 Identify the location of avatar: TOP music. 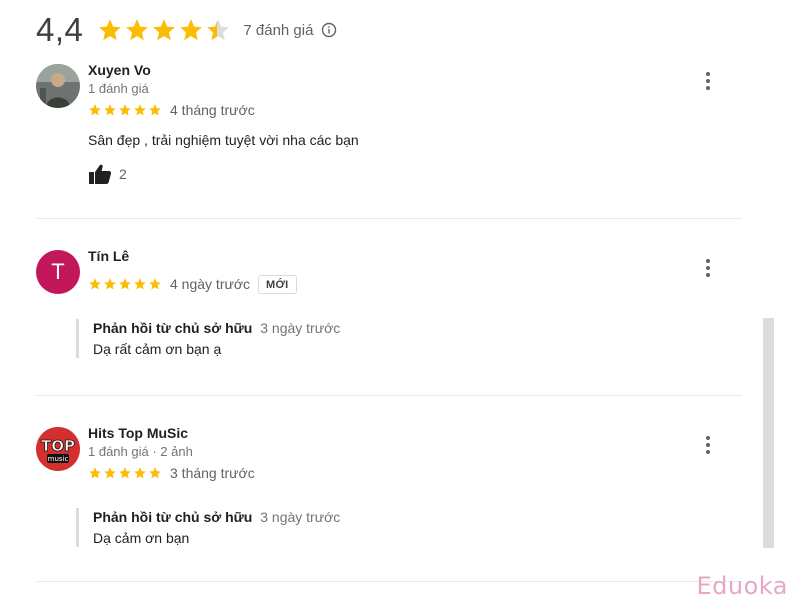
(58, 449).